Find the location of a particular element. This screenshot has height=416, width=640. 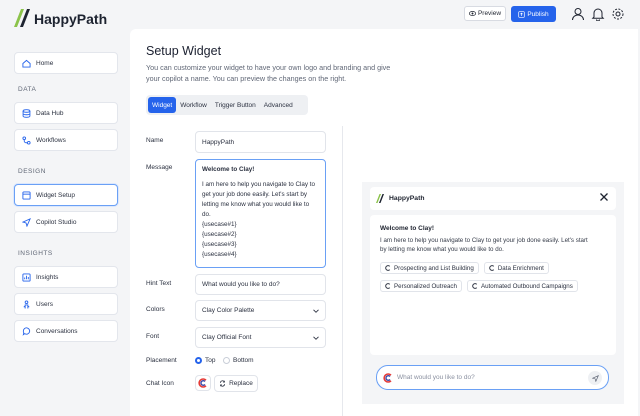

replace-button: Replace is located at coordinates (236, 383).